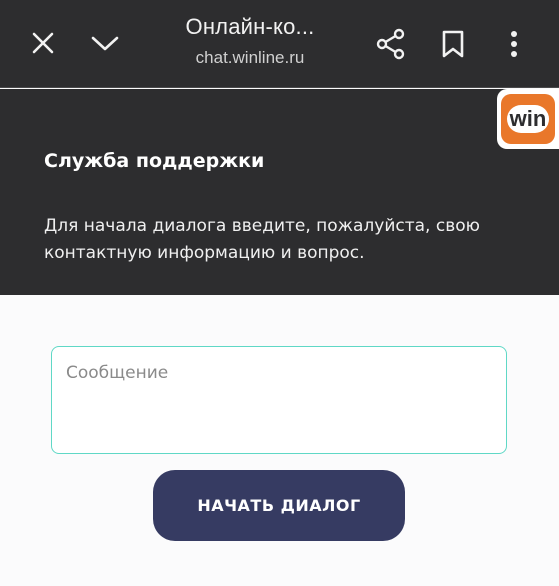 The height and width of the screenshot is (586, 559). What do you see at coordinates (154, 161) in the screenshot?
I see `support-title: Служба поддержки` at bounding box center [154, 161].